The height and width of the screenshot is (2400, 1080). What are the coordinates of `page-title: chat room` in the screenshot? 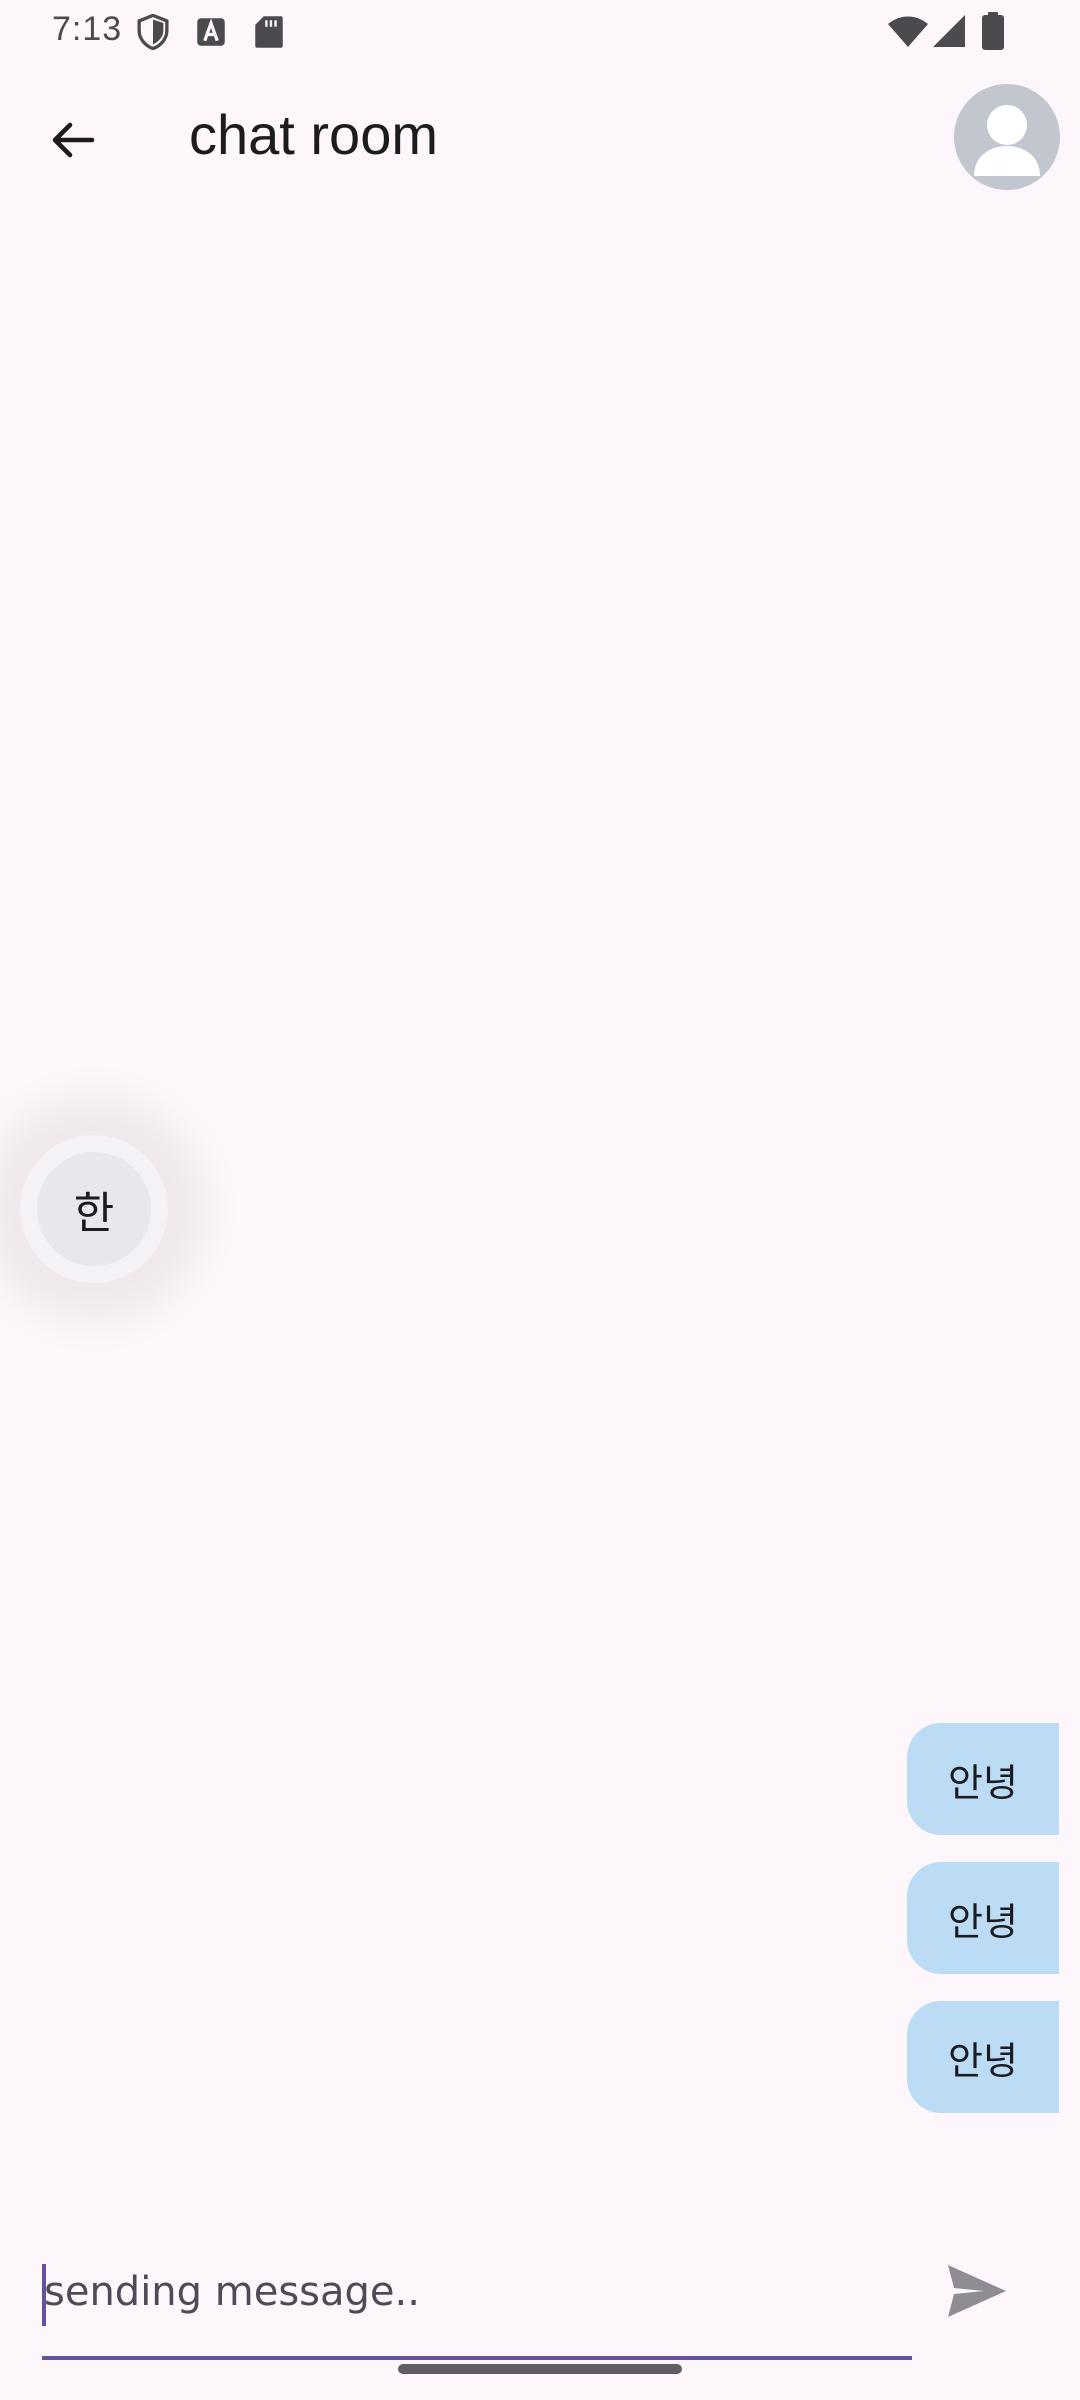 It's located at (313, 134).